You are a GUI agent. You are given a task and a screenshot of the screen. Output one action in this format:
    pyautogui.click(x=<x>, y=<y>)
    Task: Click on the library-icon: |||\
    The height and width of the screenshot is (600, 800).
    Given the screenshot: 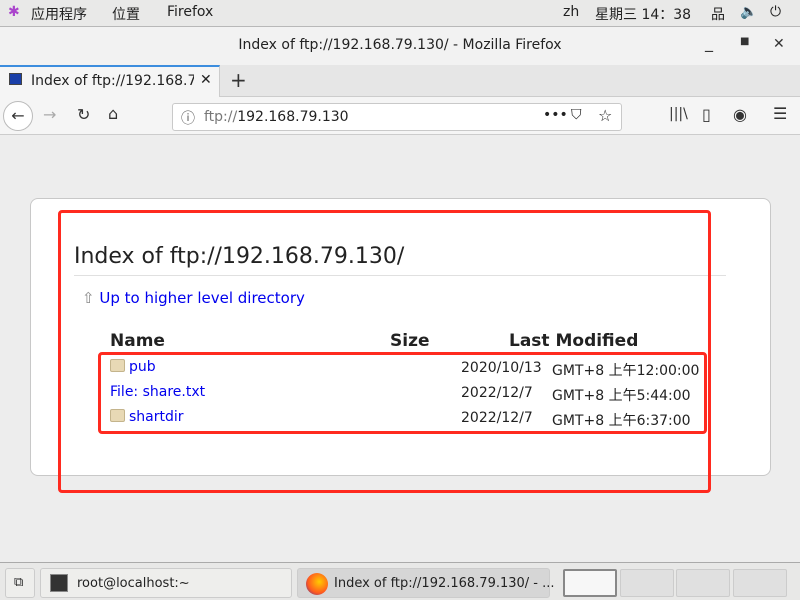 What is the action you would take?
    pyautogui.click(x=678, y=114)
    